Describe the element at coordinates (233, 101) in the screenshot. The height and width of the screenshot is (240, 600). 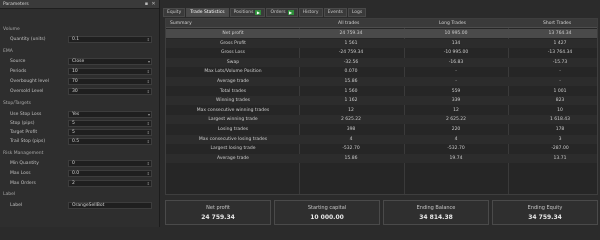
I see `row-label: Winning trades` at that location.